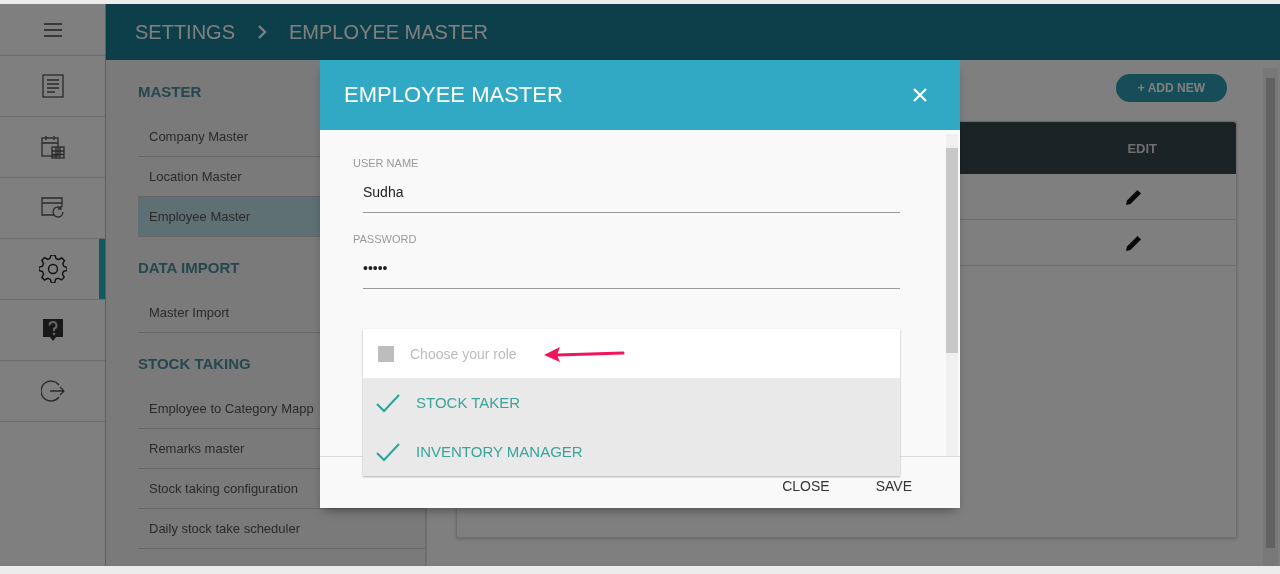 The image size is (1280, 574). What do you see at coordinates (631, 271) in the screenshot?
I see `input-field: •••••` at bounding box center [631, 271].